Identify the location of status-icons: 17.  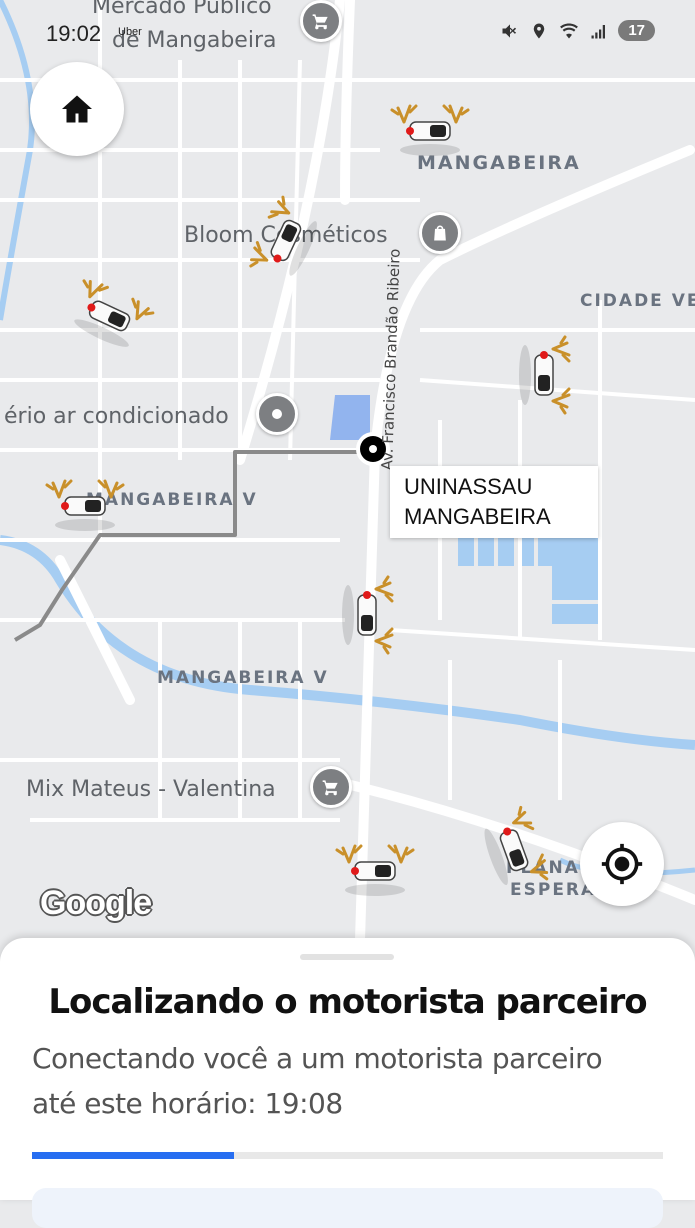
(577, 30).